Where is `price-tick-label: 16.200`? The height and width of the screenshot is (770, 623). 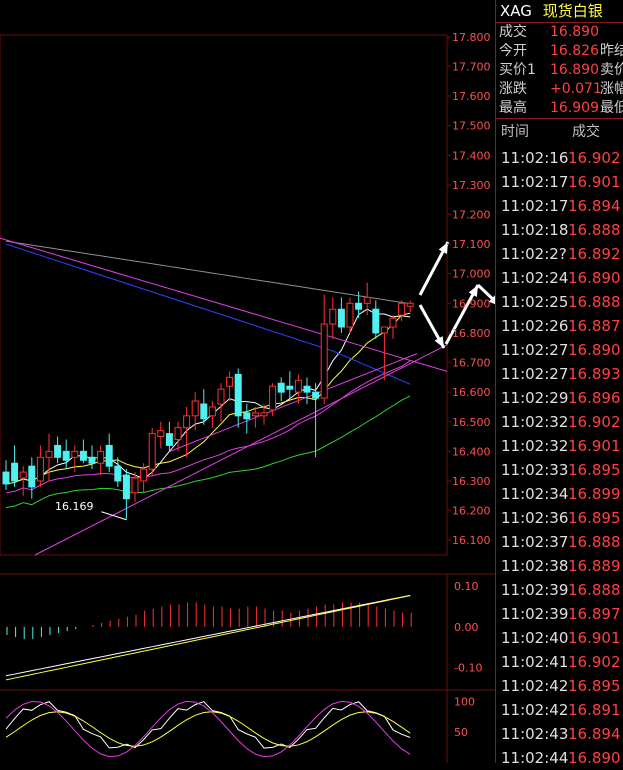
price-tick-label: 16.200 is located at coordinates (471, 511).